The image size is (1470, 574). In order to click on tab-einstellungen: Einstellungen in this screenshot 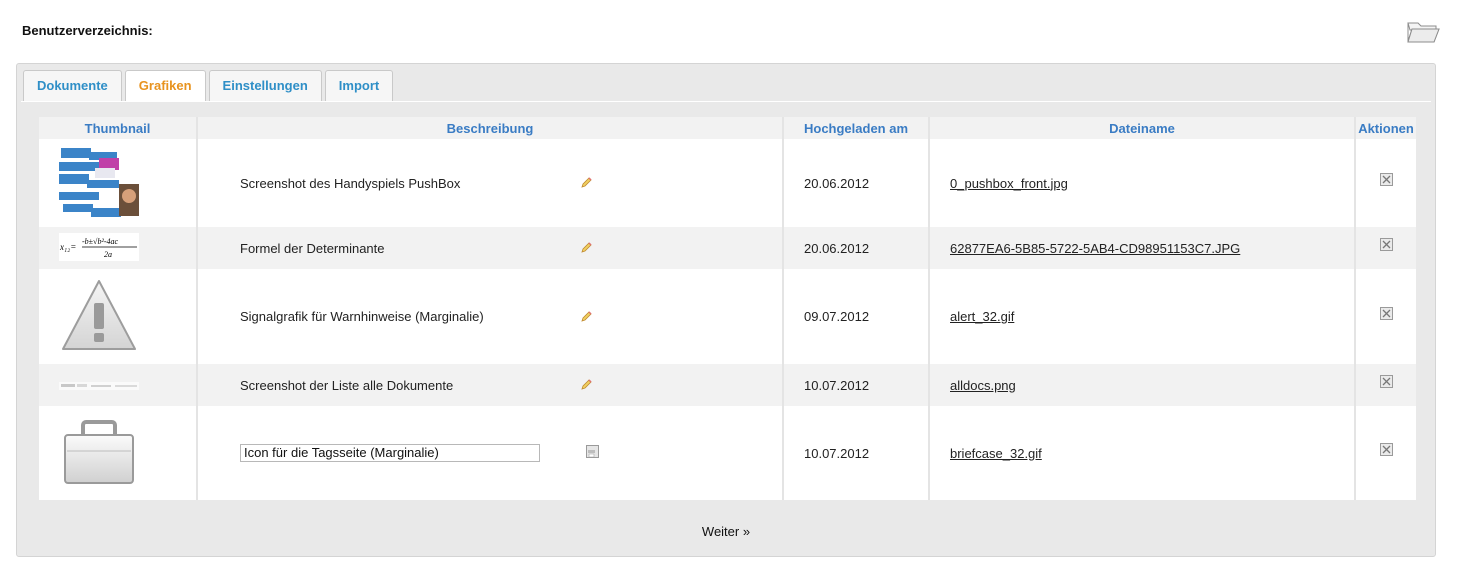, I will do `click(265, 85)`.